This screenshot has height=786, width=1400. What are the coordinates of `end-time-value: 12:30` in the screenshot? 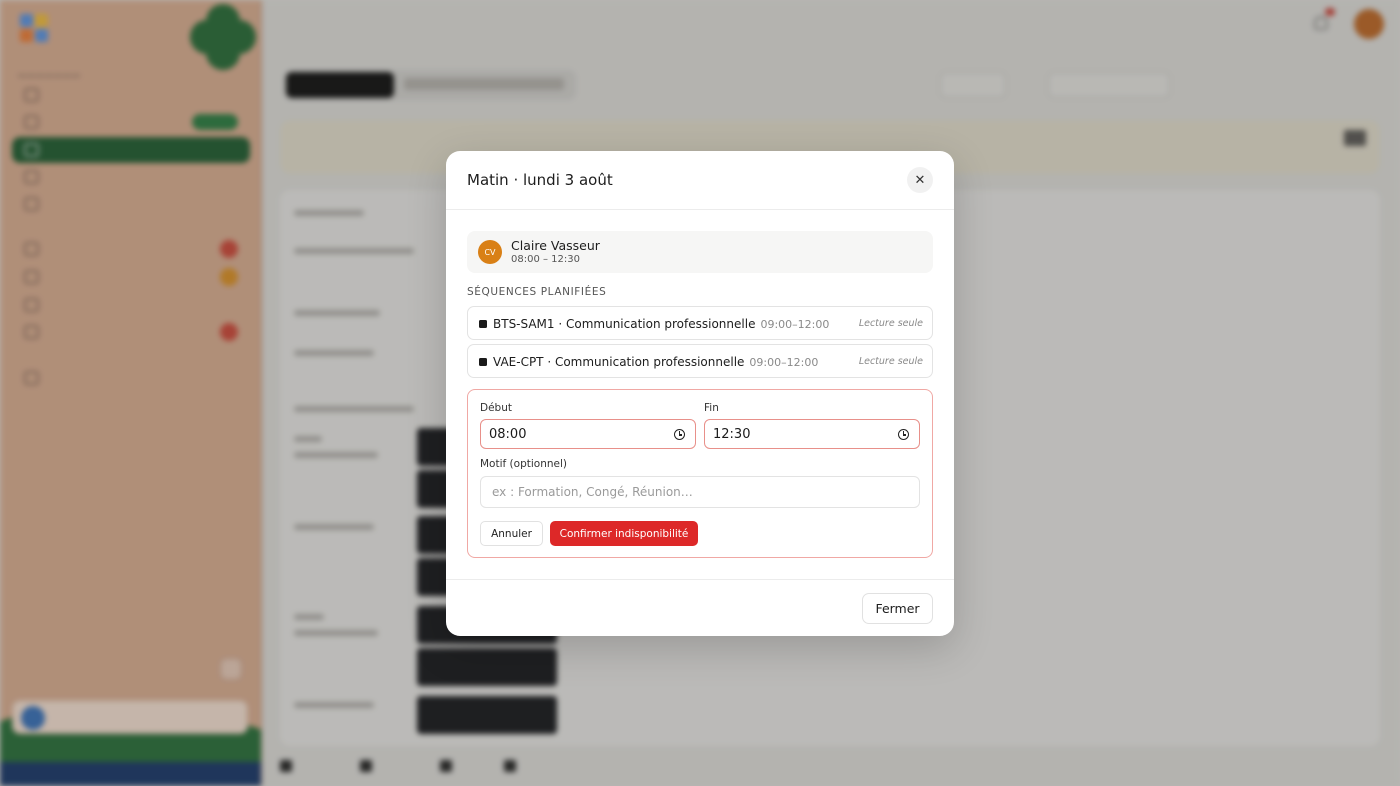 It's located at (732, 434).